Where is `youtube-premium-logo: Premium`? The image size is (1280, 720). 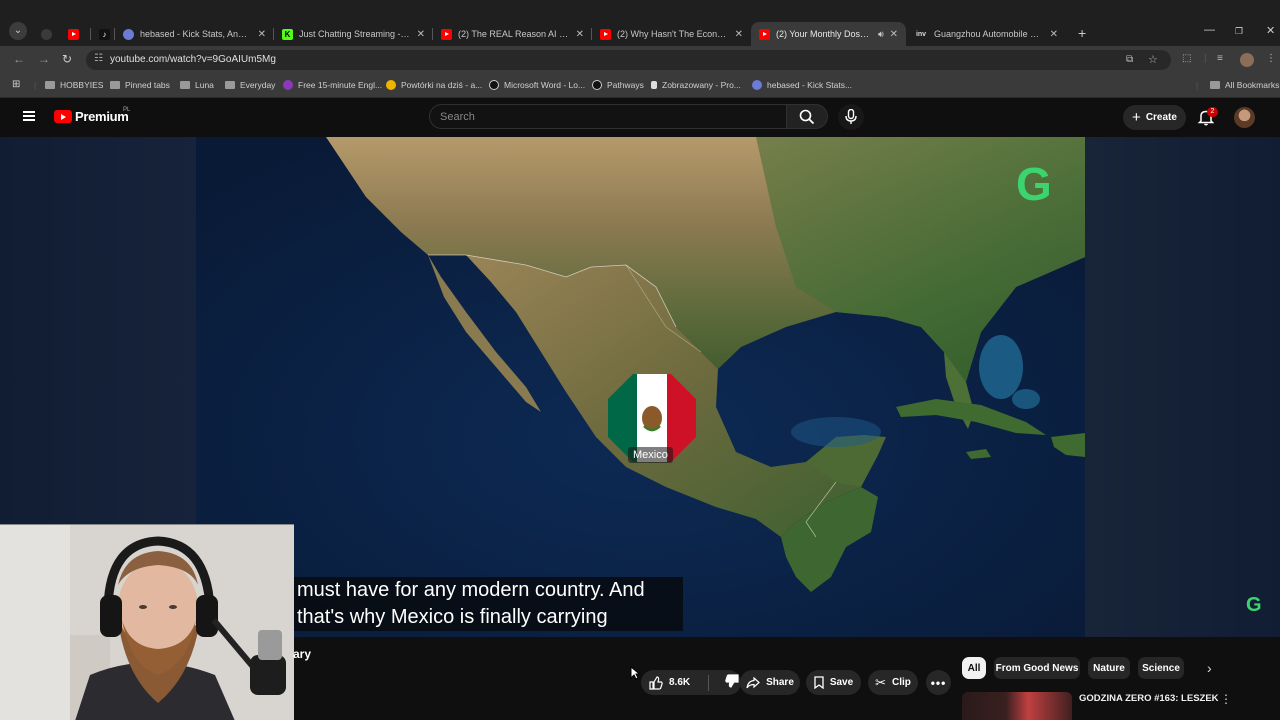 youtube-premium-logo: Premium is located at coordinates (102, 116).